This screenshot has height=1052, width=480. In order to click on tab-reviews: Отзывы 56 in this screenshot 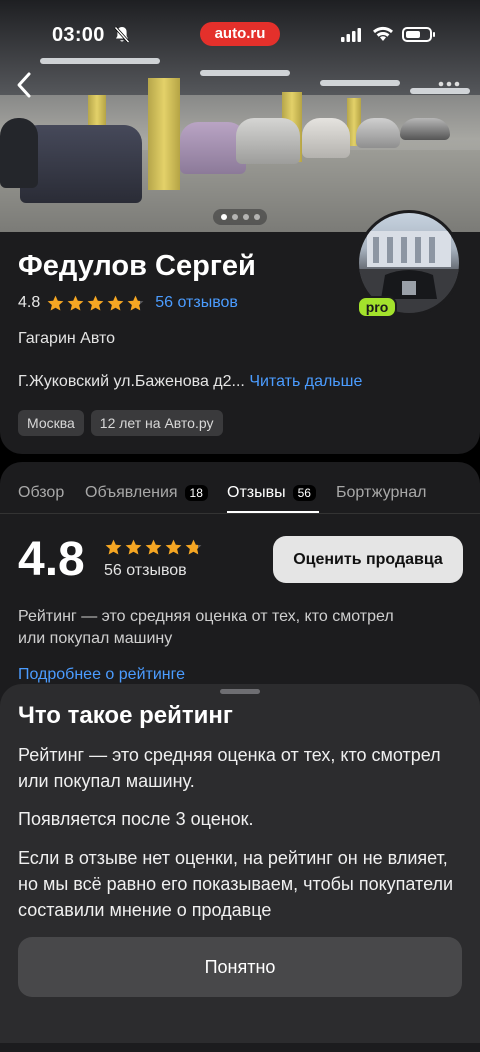, I will do `click(271, 493)`.